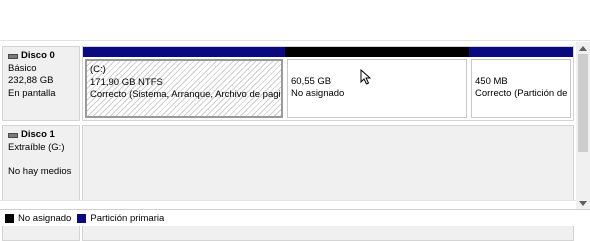  I want to click on disk-0-type: Básico, so click(22, 68).